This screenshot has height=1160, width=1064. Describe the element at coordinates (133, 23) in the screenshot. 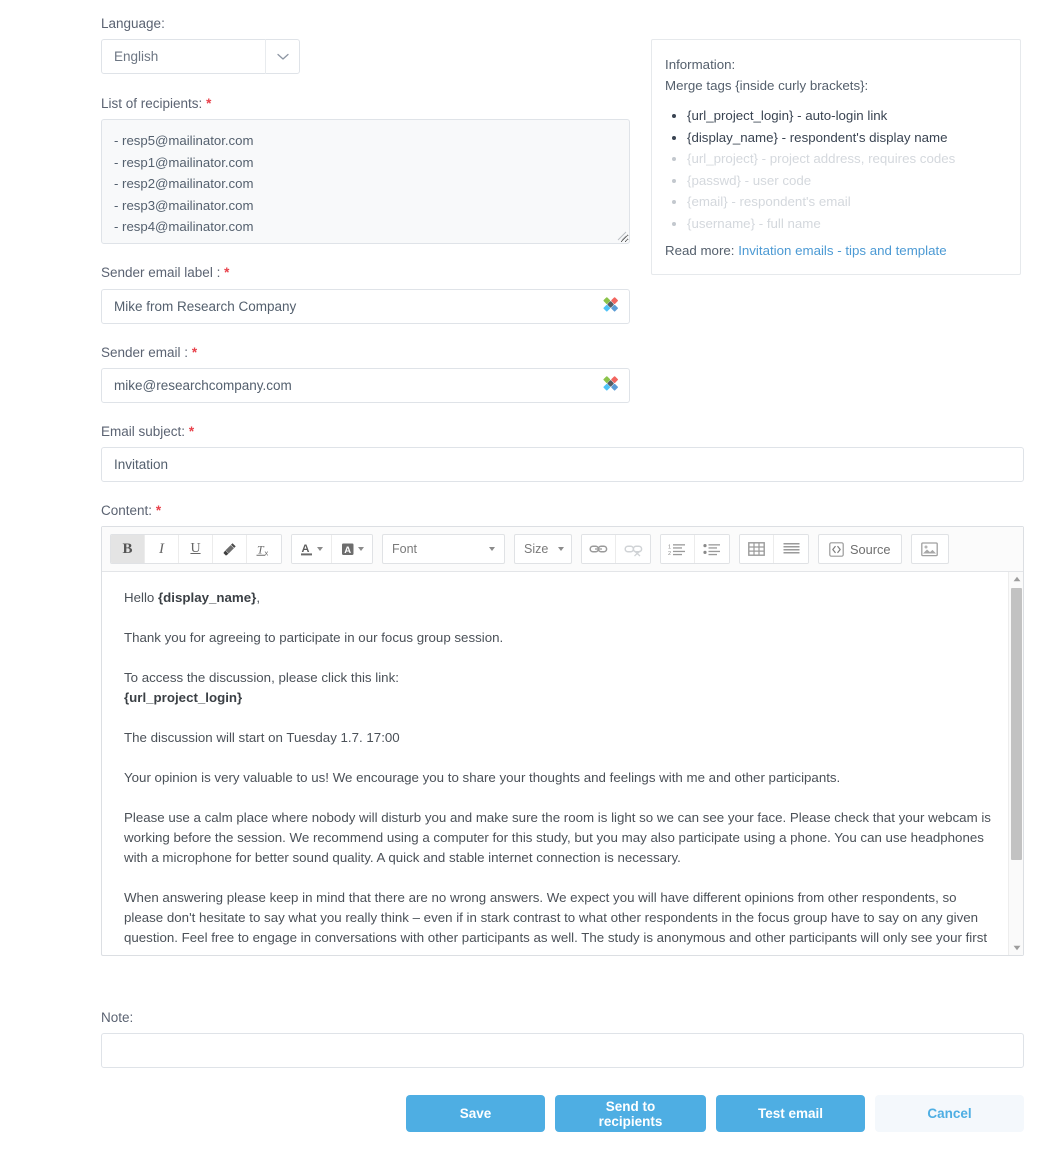

I see `language-label-text: Language:` at that location.